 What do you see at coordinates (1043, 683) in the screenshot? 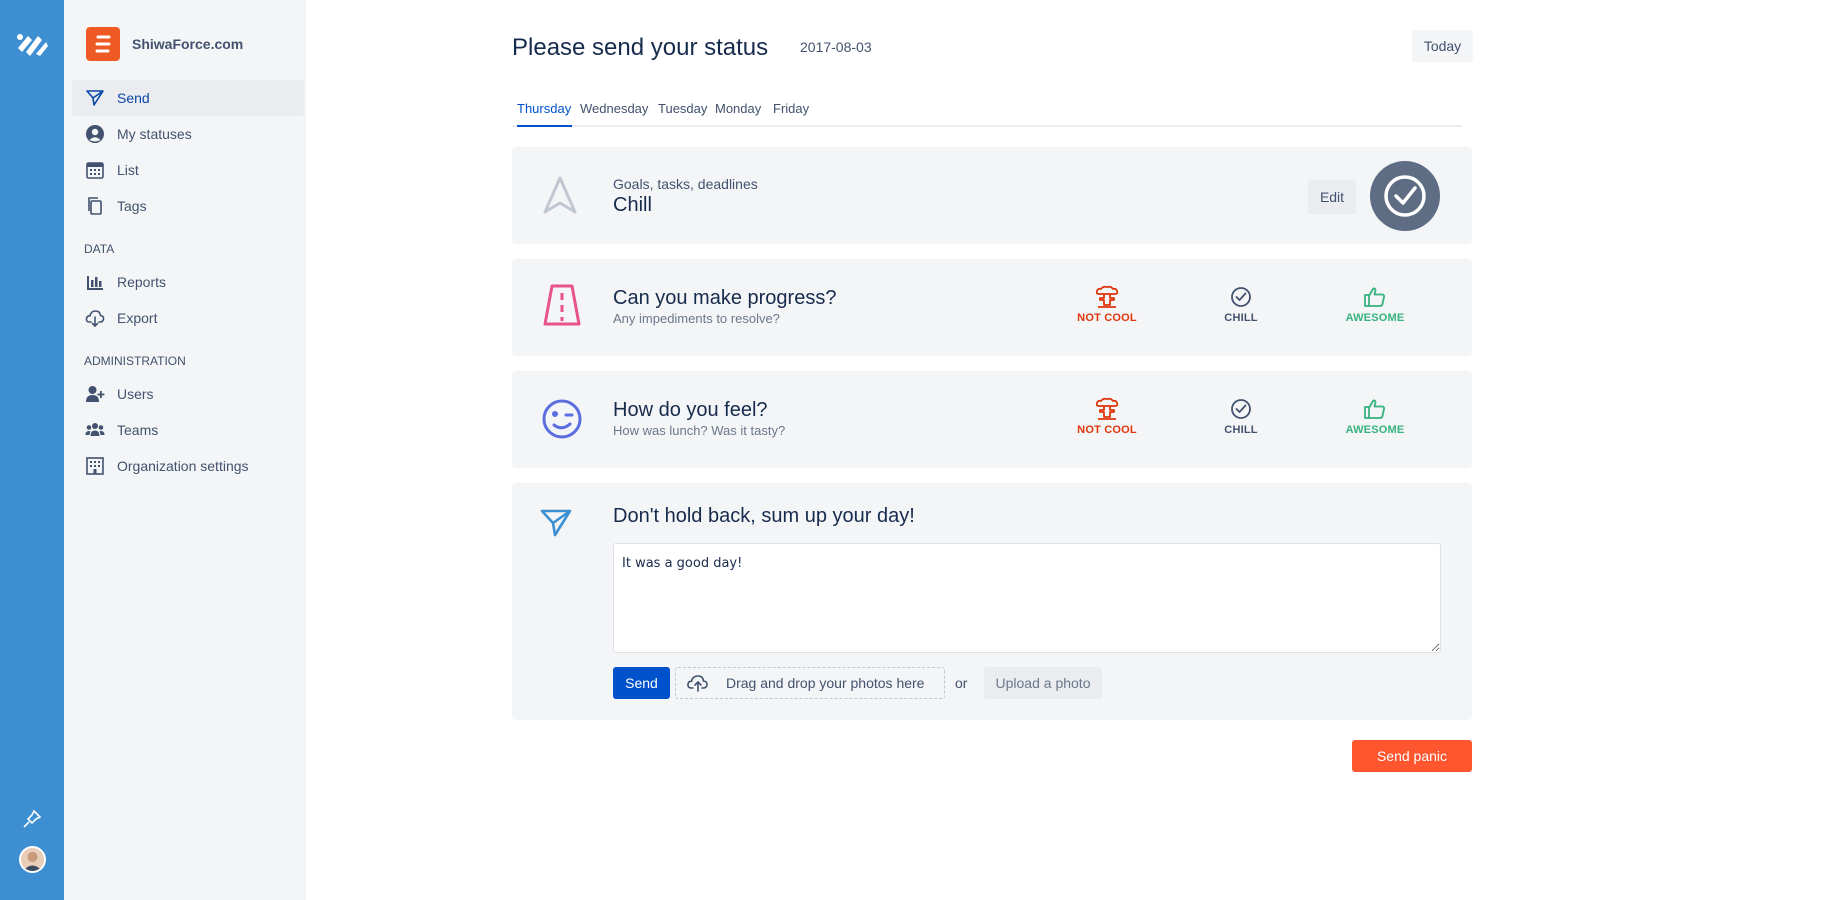
I see `upload-photo-button: Upload a photo` at bounding box center [1043, 683].